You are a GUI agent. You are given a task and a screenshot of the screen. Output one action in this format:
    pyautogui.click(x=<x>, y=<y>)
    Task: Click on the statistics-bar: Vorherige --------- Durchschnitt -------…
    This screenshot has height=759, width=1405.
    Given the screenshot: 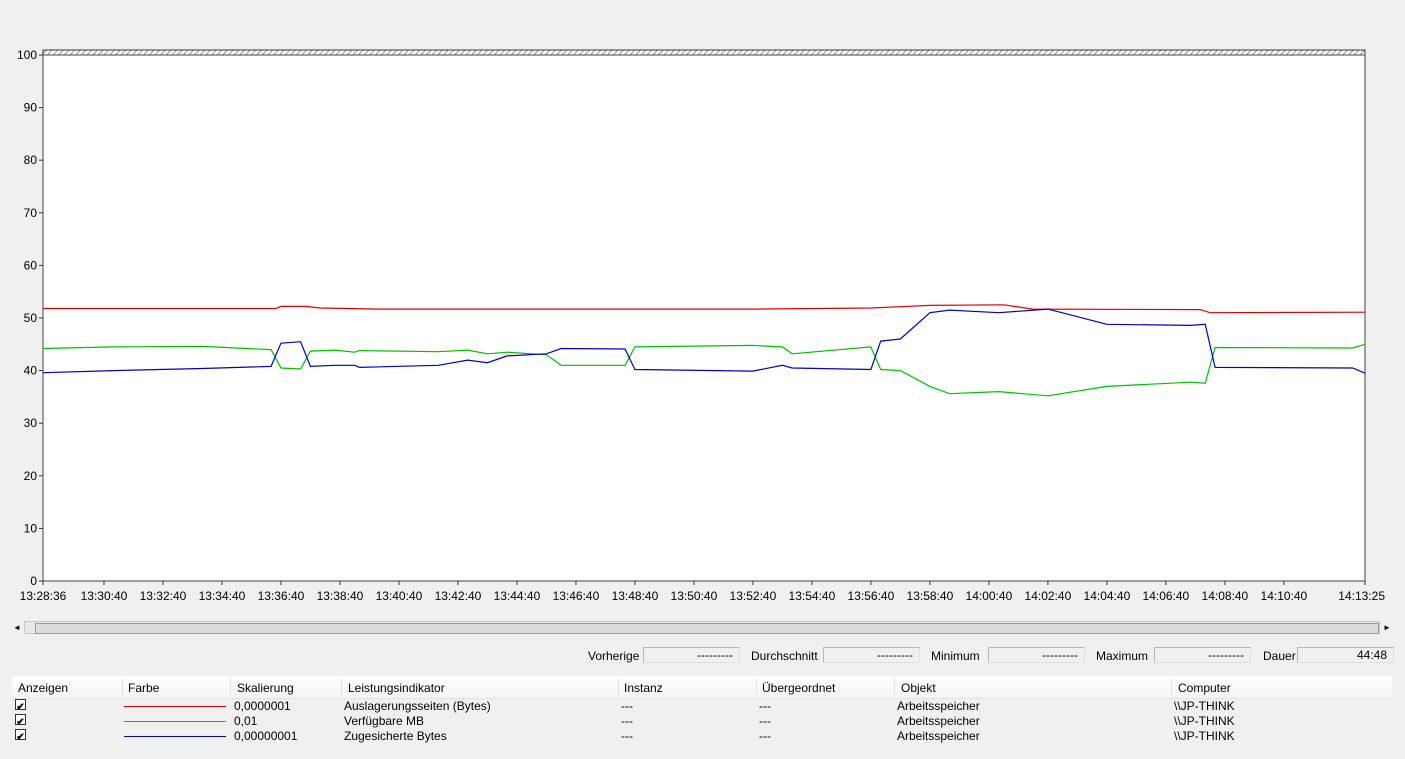 What is the action you would take?
    pyautogui.click(x=702, y=656)
    